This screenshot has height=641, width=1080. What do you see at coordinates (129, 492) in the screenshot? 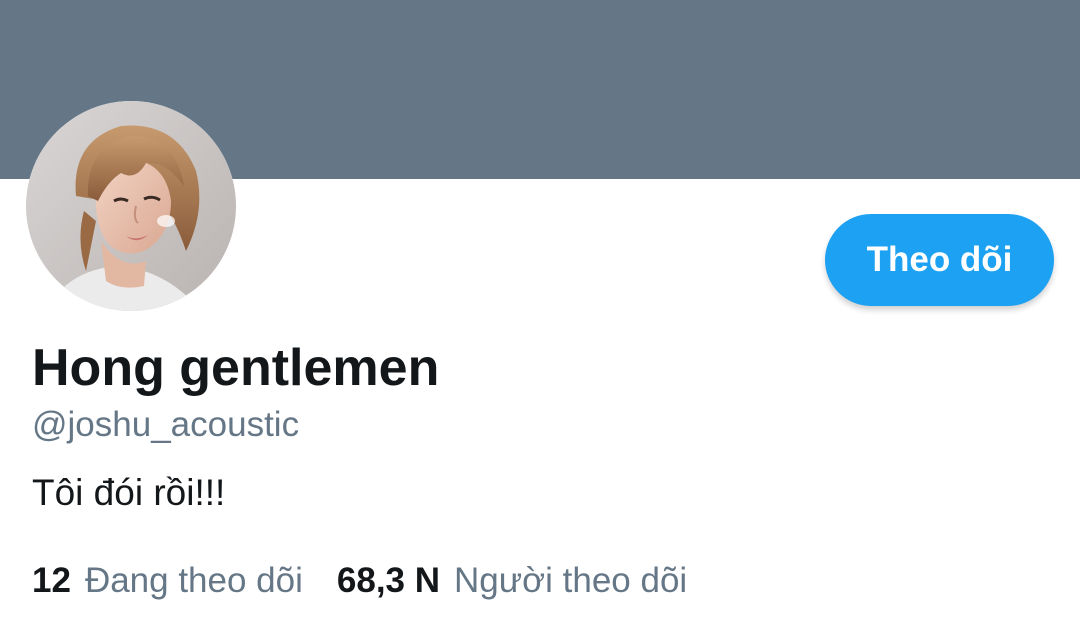
I see `profile-bio: Tôi đói rồi!!!` at bounding box center [129, 492].